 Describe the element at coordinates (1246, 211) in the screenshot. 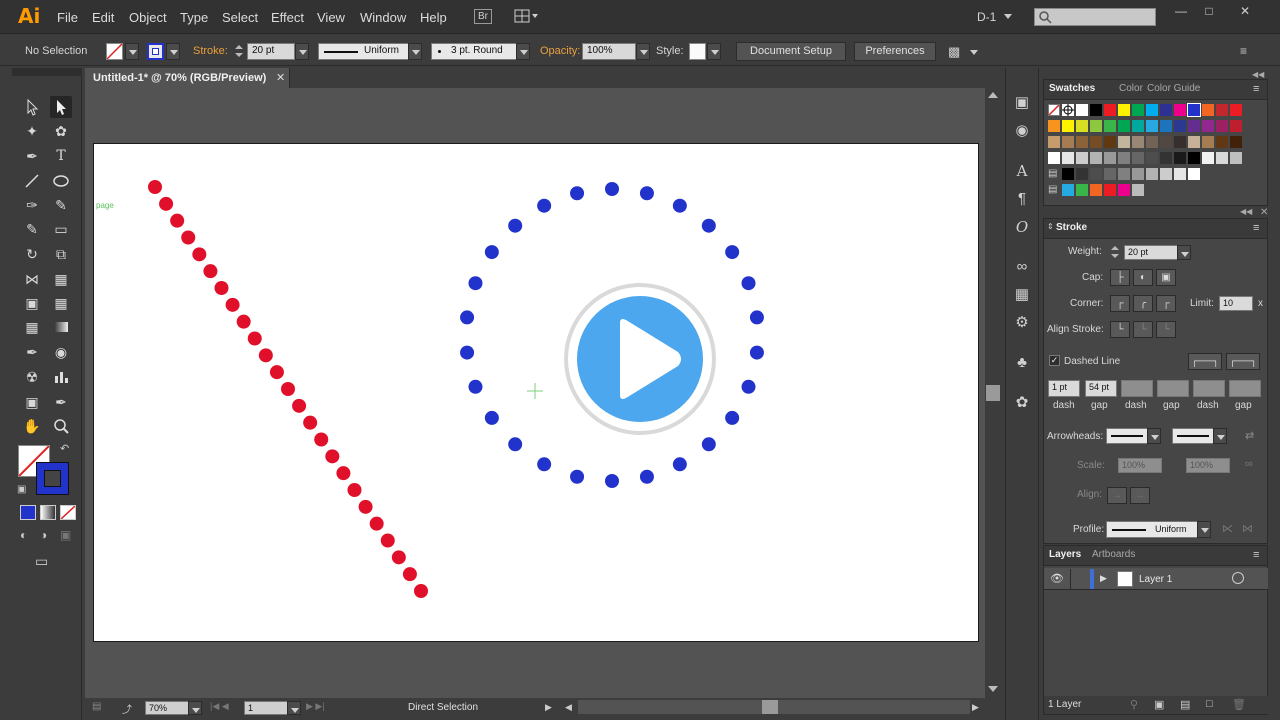

I see `collapse-panel-icon: ◀◀` at that location.